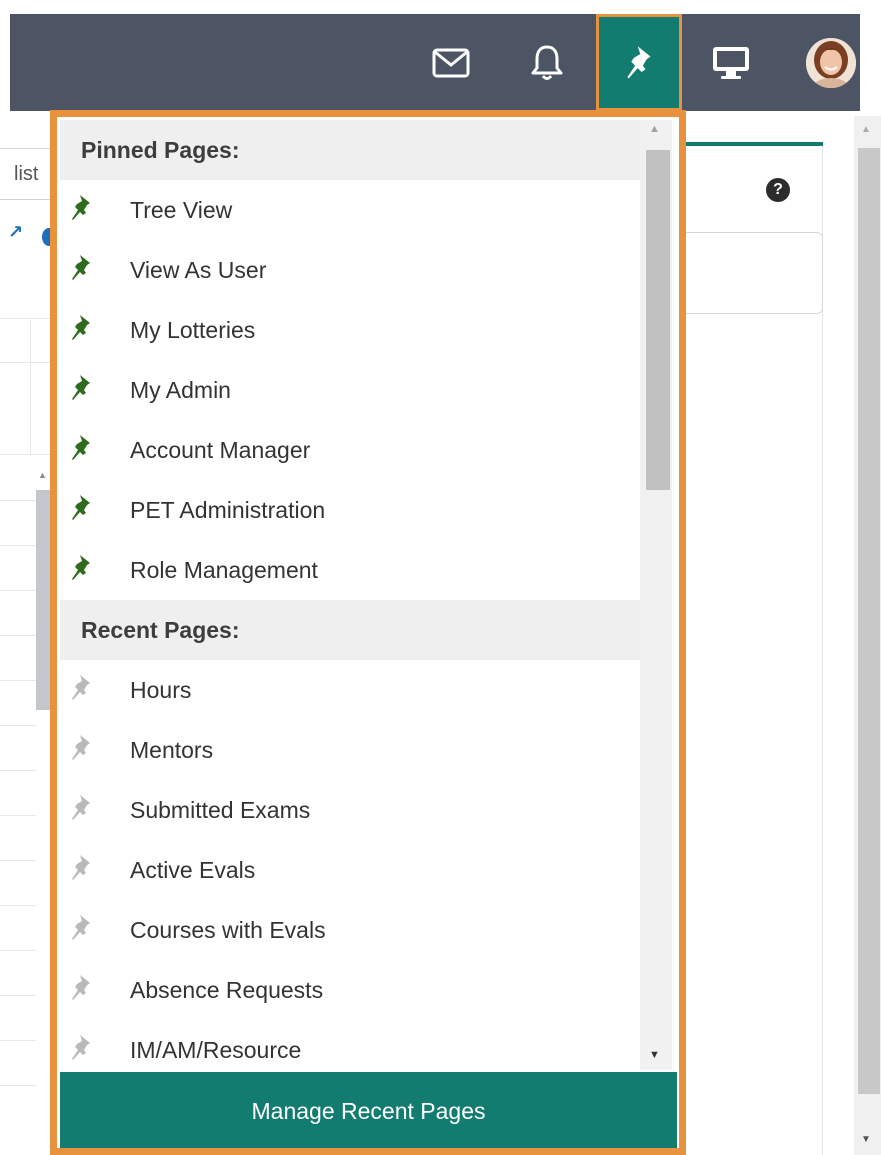 The height and width of the screenshot is (1155, 881). I want to click on page-scroll-down-icon: ▼, so click(866, 1139).